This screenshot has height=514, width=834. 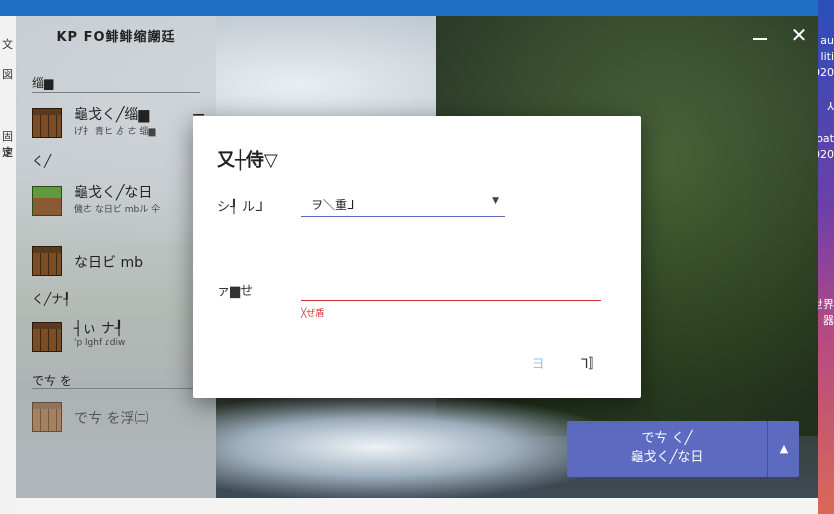 What do you see at coordinates (8, 265) in the screenshot?
I see `desktop-left-strip: 文 図 固定 速` at bounding box center [8, 265].